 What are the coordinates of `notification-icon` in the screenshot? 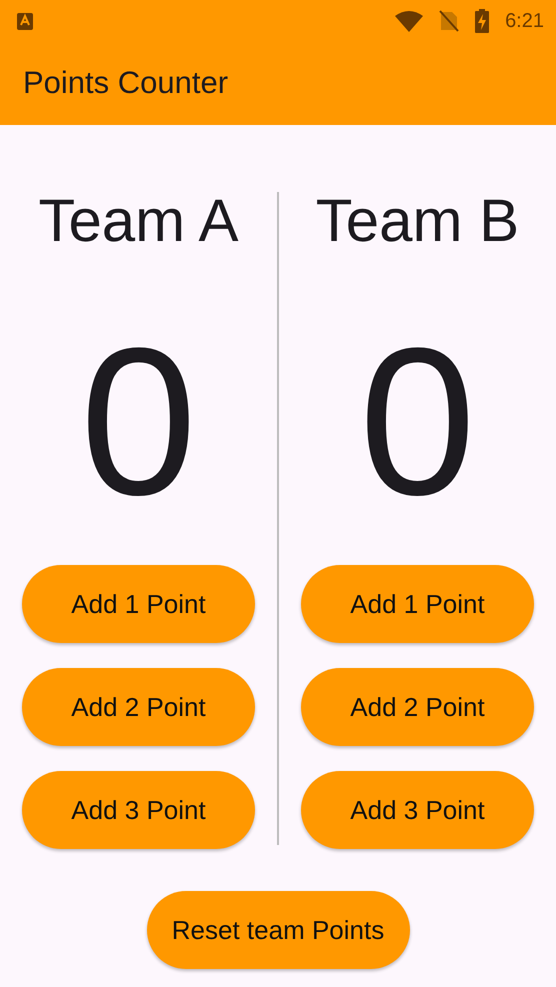 It's located at (25, 21).